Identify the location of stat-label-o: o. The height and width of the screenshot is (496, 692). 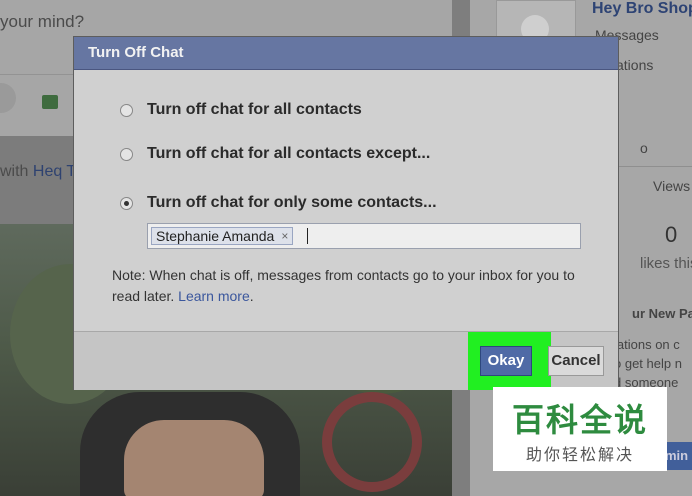
(644, 148).